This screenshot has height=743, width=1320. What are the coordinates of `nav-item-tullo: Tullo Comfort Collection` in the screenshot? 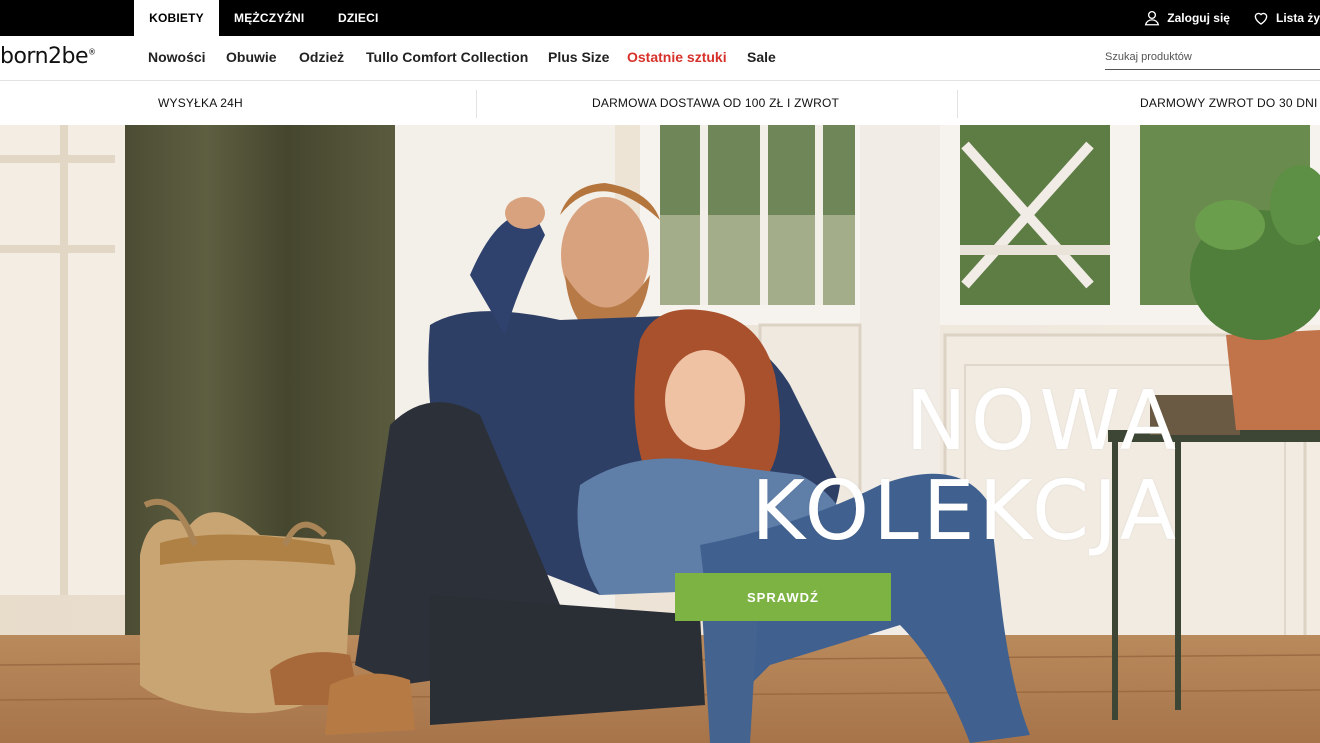 It's located at (447, 57).